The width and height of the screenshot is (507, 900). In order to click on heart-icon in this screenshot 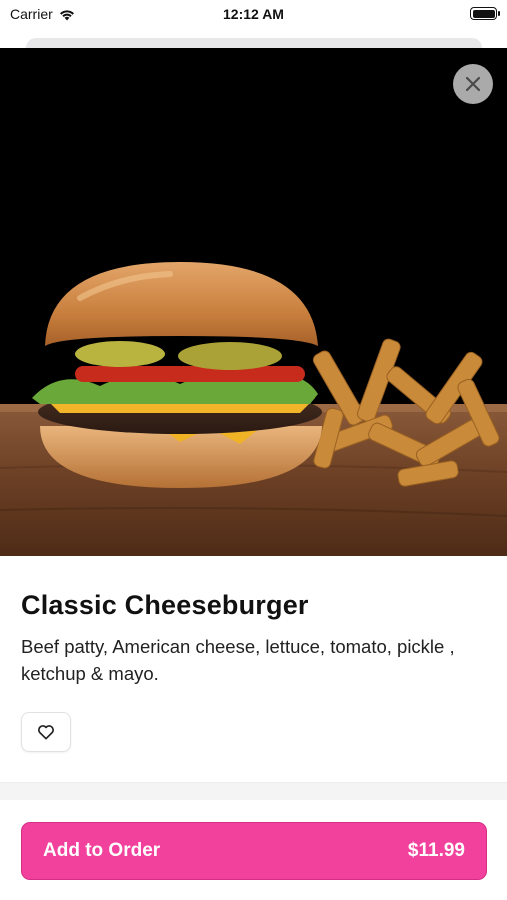, I will do `click(46, 732)`.